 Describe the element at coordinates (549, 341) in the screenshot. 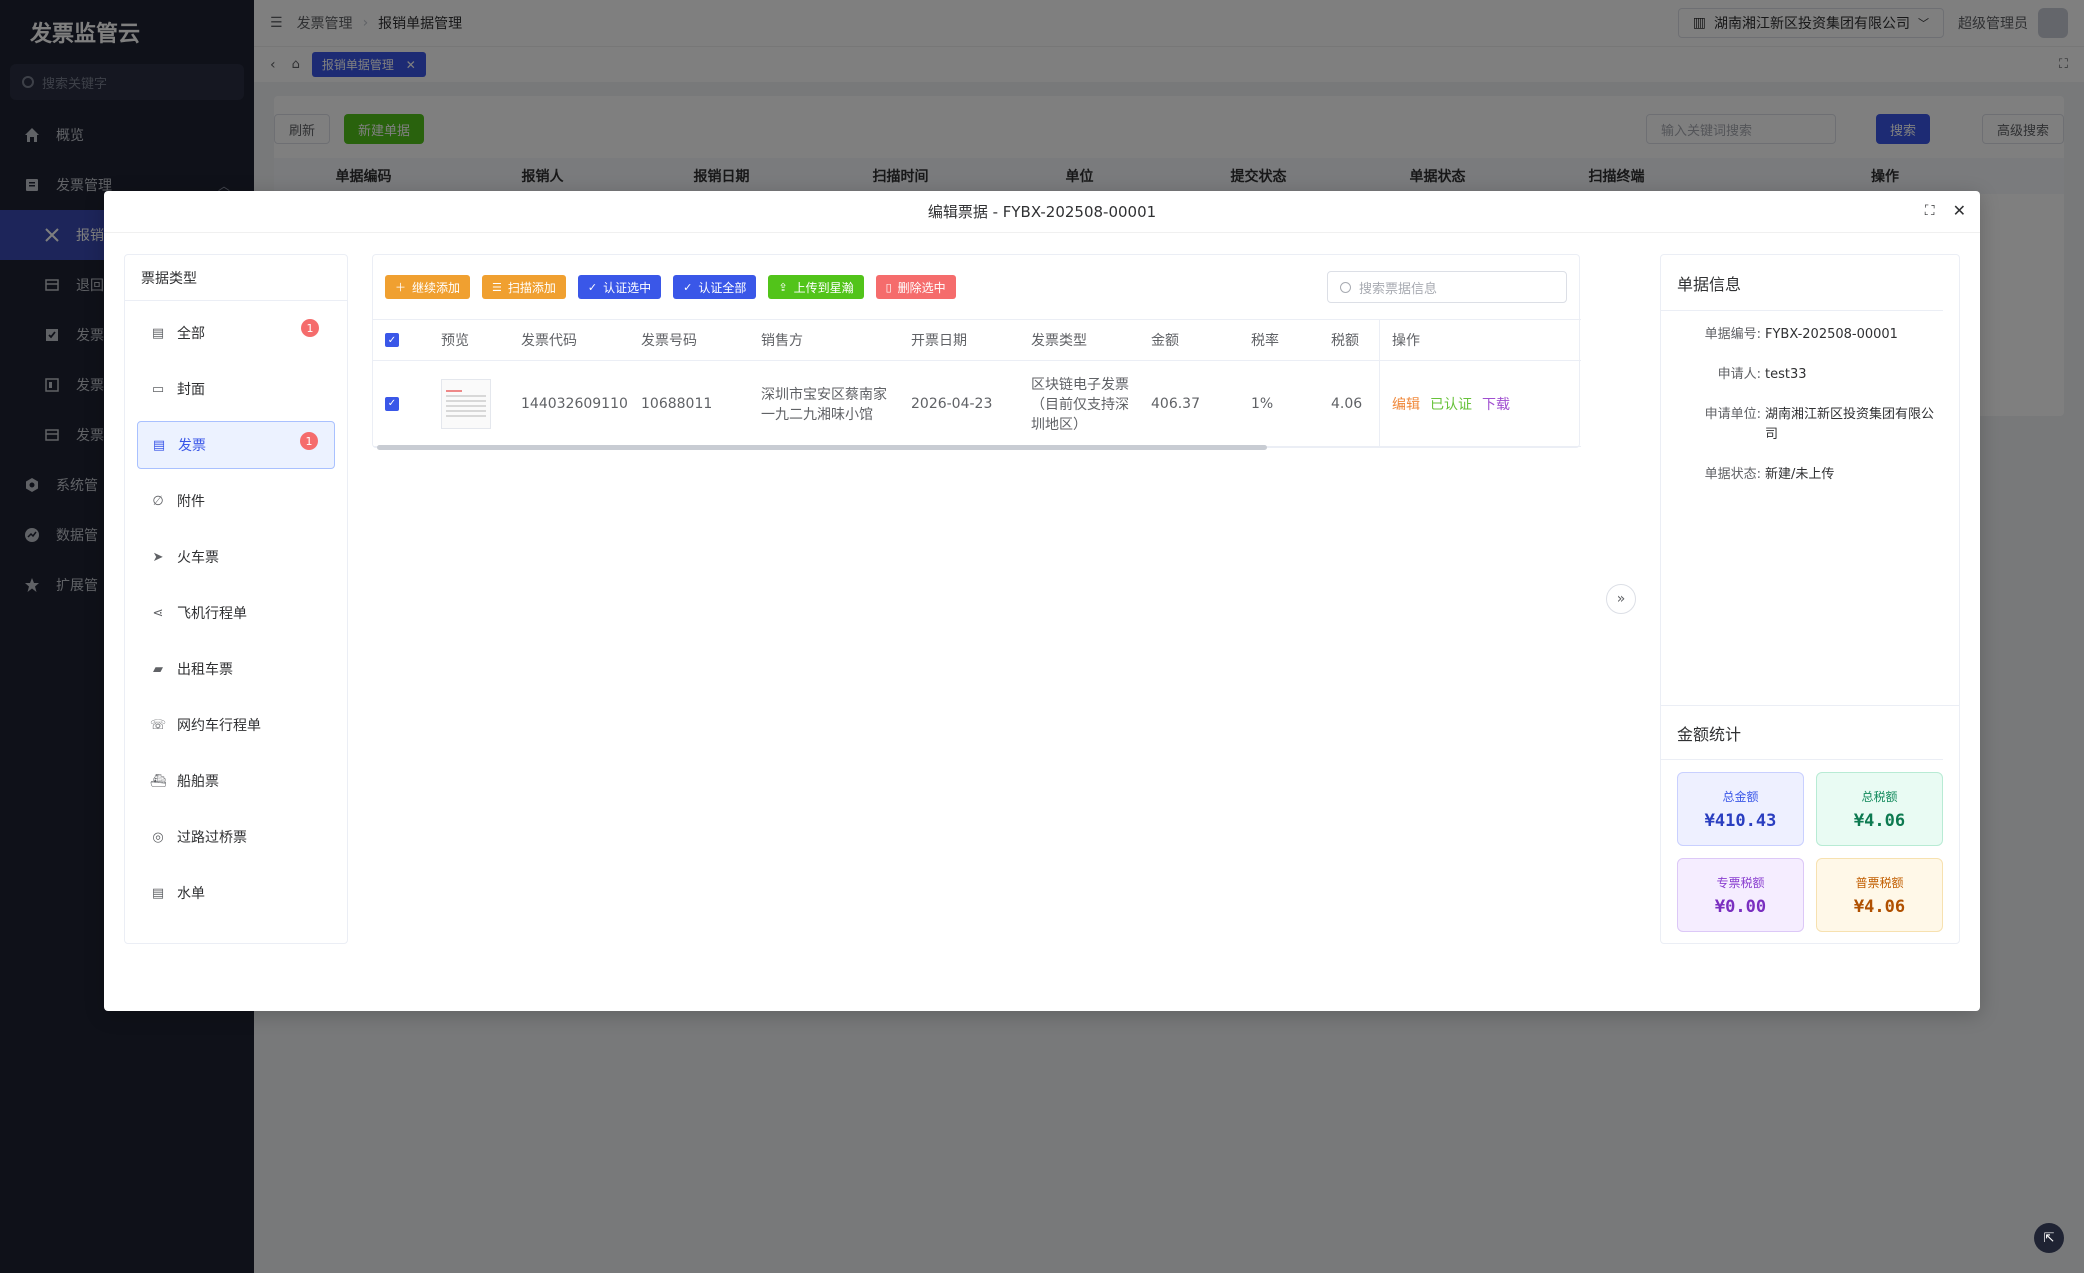

I see `column-header: 发票代码` at that location.